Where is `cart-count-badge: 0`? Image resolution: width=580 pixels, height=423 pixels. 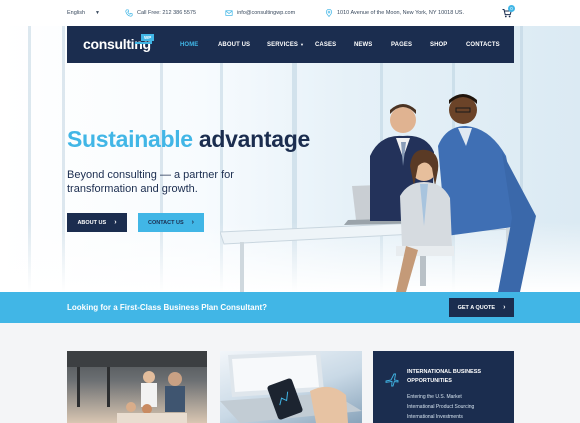
cart-count-badge: 0 is located at coordinates (511, 8).